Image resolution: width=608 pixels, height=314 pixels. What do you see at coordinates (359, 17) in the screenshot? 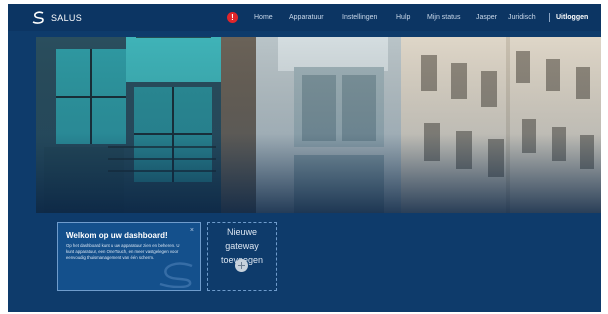
I see `nav-instellingen: Instellingen` at bounding box center [359, 17].